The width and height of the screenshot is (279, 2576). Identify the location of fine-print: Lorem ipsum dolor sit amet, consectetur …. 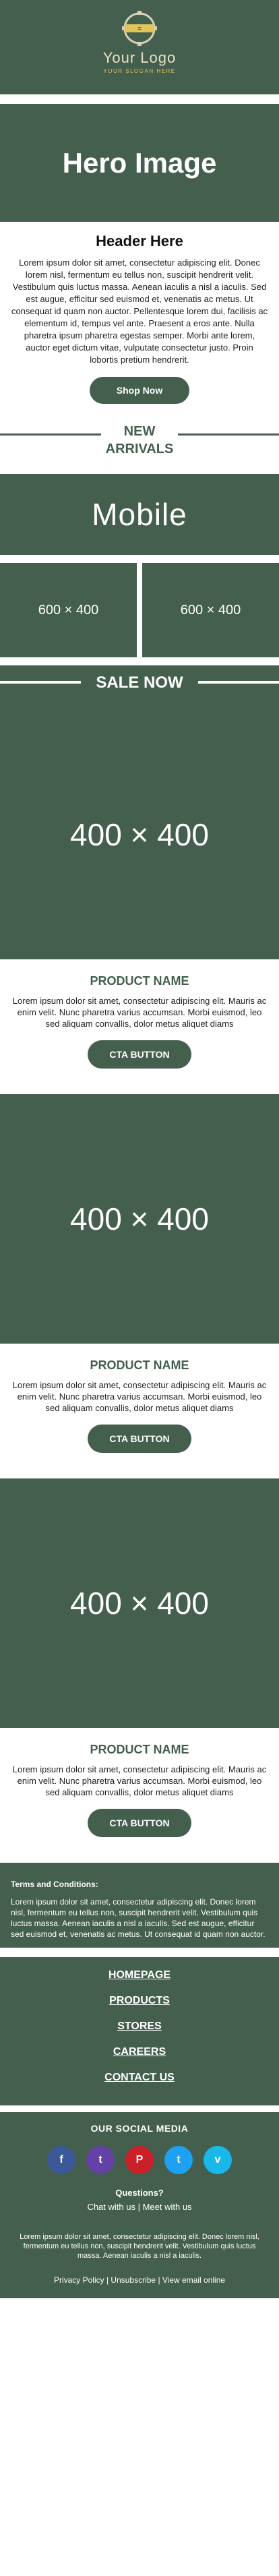
(139, 2245).